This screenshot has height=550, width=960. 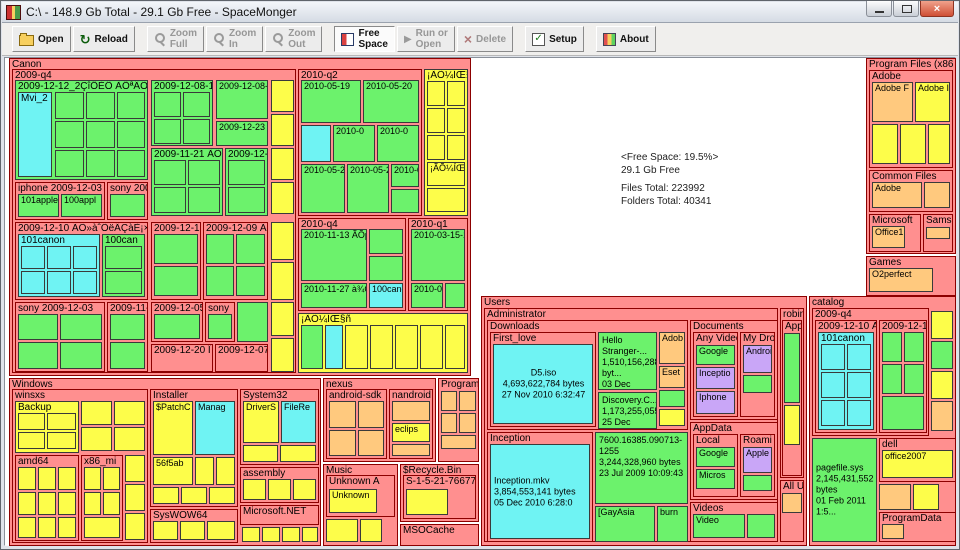 What do you see at coordinates (932, 102) in the screenshot?
I see `file-adobe-i: Adobe I` at bounding box center [932, 102].